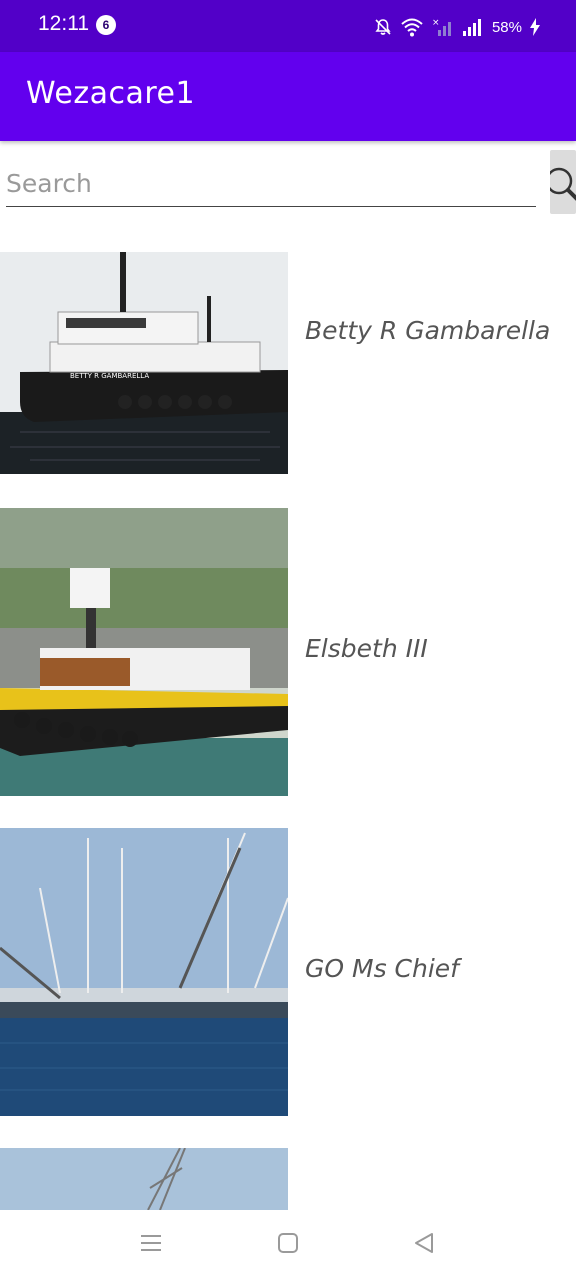  I want to click on search-icon, so click(563, 184).